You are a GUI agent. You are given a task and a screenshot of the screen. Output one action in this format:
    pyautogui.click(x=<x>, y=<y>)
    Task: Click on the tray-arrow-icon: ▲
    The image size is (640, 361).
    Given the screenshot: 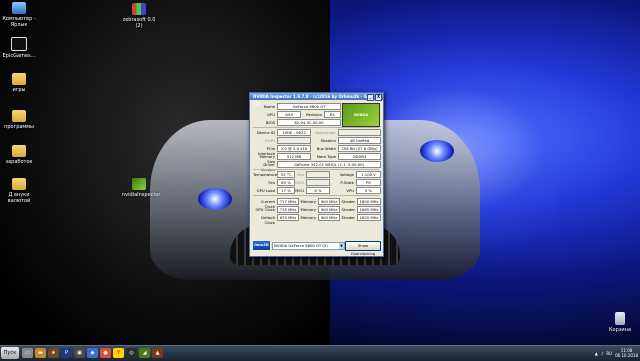 What is the action you would take?
    pyautogui.click(x=596, y=353)
    